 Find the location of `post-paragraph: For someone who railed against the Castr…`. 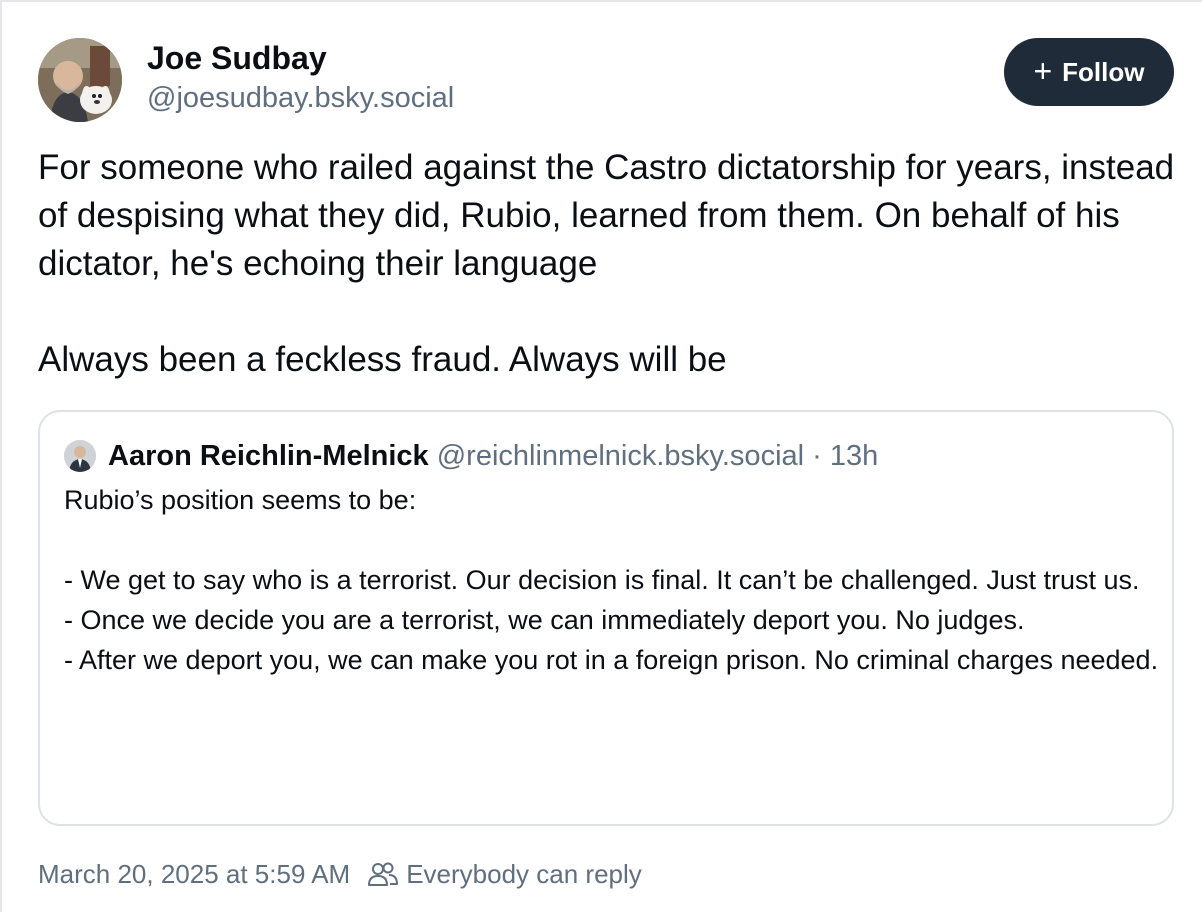

post-paragraph: For someone who railed against the Castr… is located at coordinates (606, 215).